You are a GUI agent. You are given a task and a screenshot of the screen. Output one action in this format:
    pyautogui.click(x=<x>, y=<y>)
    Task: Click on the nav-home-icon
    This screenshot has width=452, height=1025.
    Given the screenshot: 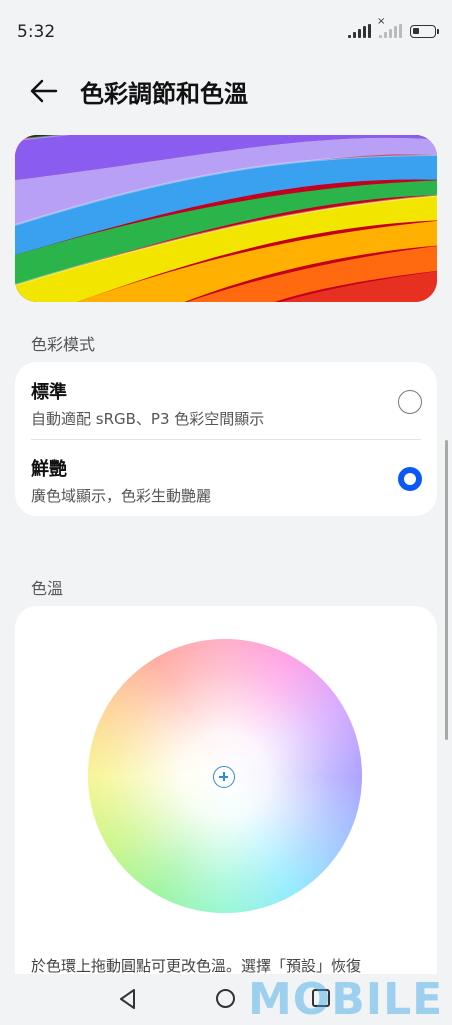 What is the action you would take?
    pyautogui.click(x=225, y=998)
    